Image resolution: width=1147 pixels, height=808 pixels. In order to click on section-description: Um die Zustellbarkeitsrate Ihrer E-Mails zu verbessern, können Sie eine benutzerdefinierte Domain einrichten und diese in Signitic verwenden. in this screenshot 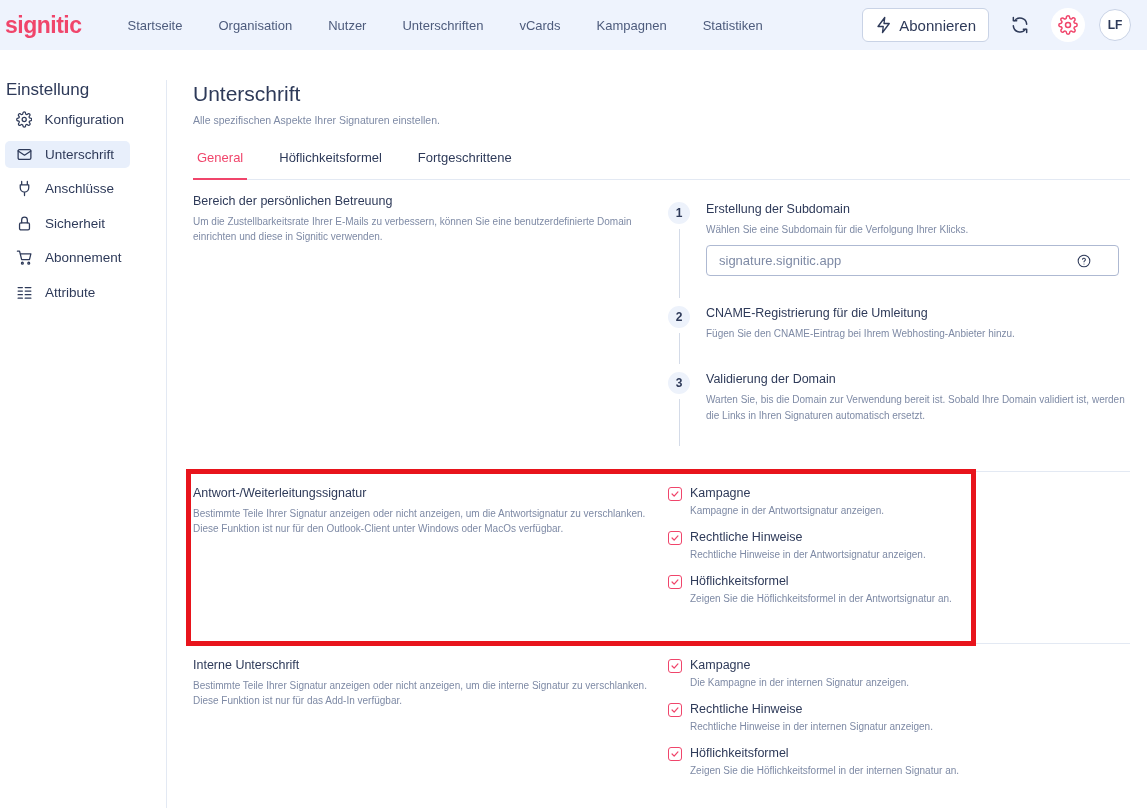, I will do `click(413, 229)`.